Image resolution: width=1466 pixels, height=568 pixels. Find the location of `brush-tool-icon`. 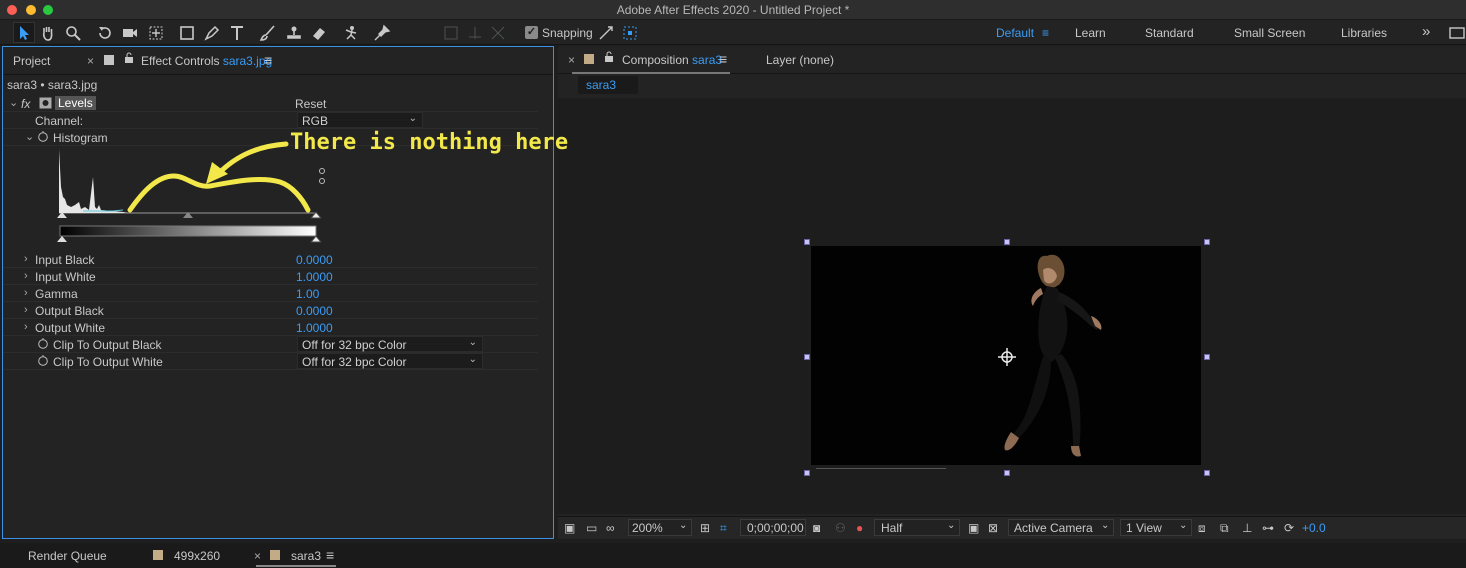

brush-tool-icon is located at coordinates (268, 32).